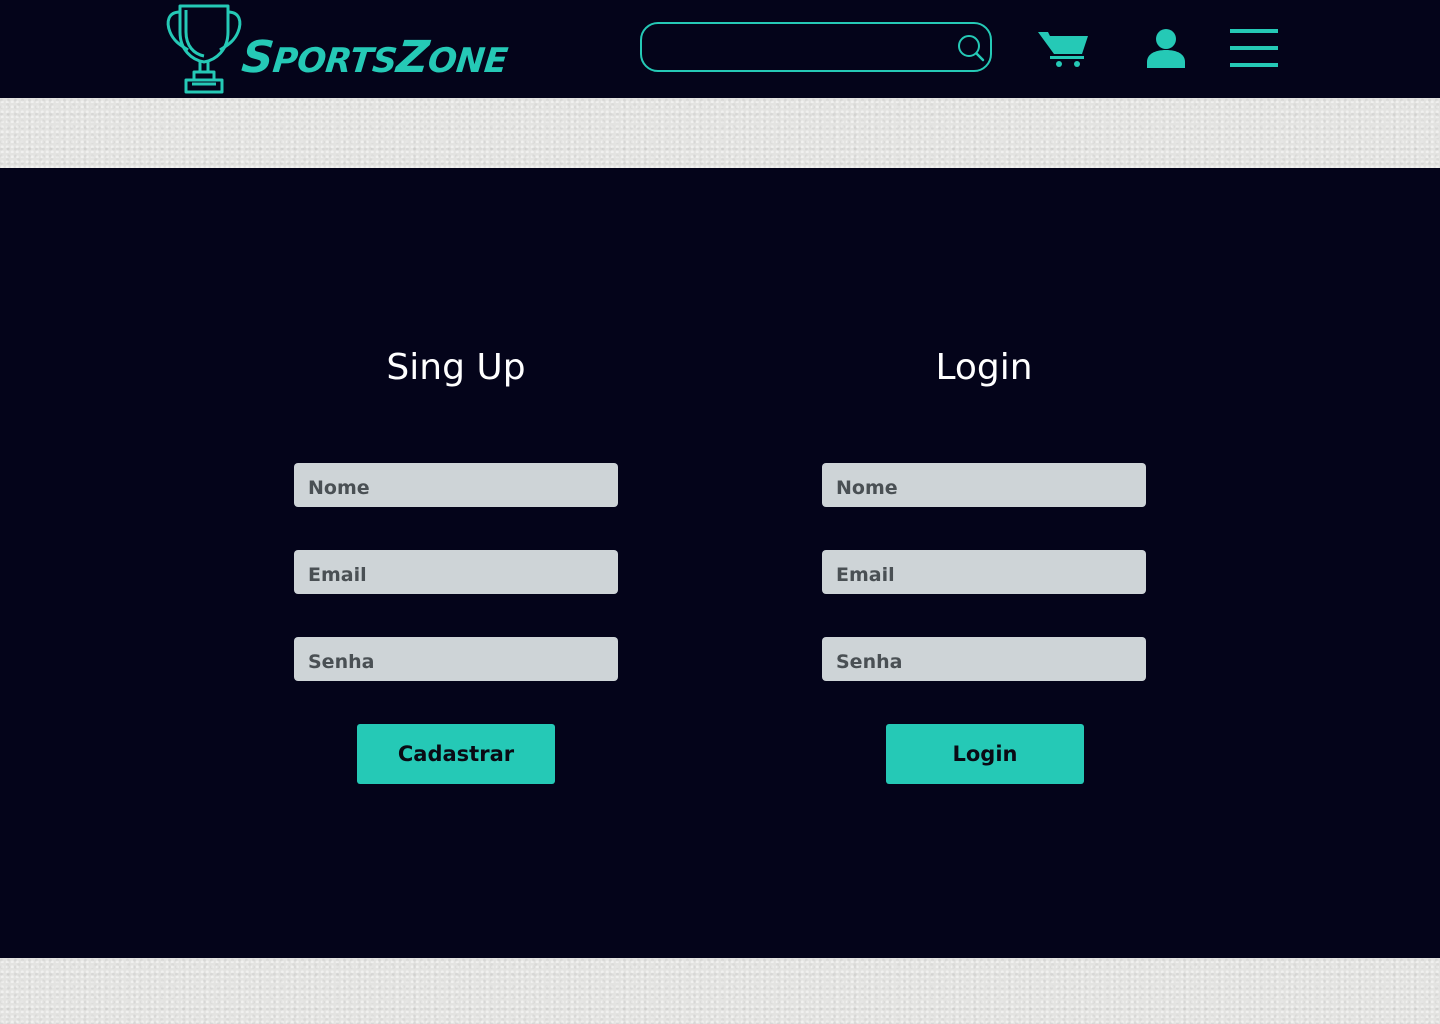 The image size is (1440, 1024). What do you see at coordinates (456, 572) in the screenshot?
I see `signup-email-field` at bounding box center [456, 572].